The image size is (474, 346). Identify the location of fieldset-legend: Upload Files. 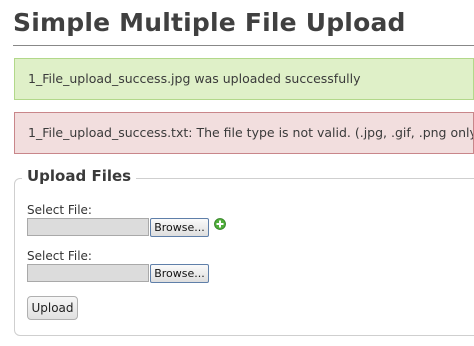
(79, 176).